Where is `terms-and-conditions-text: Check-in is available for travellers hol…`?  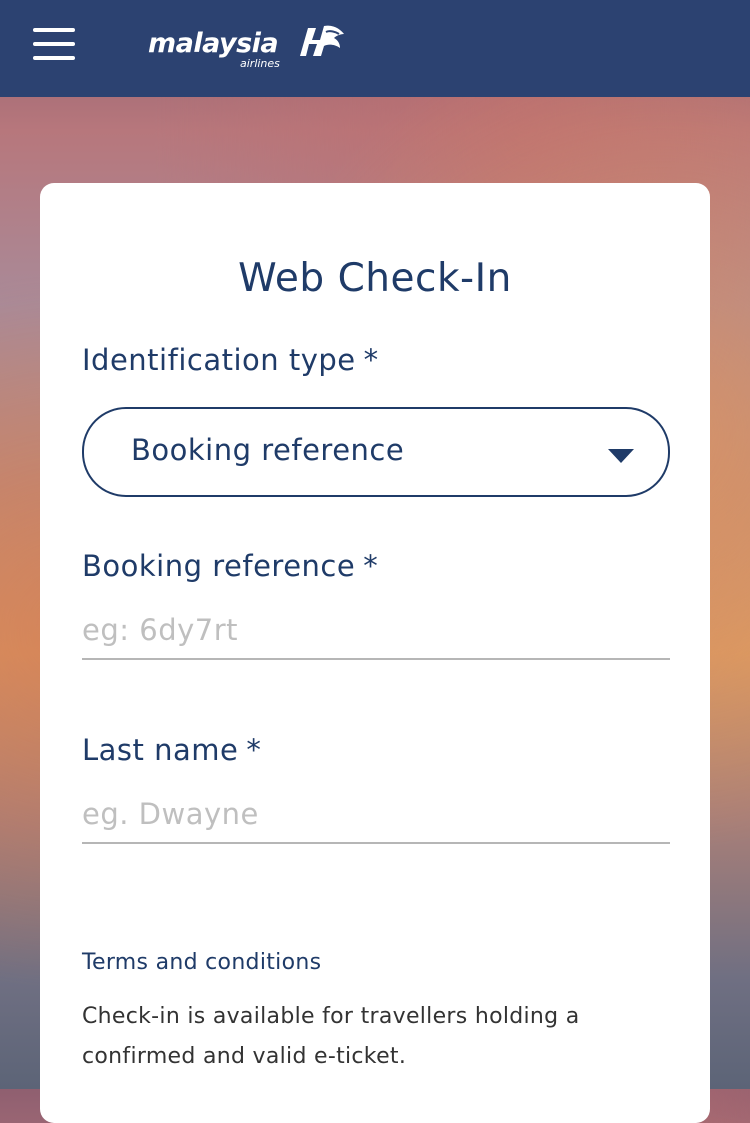
terms-and-conditions-text: Check-in is available for travellers hol… is located at coordinates (331, 1036).